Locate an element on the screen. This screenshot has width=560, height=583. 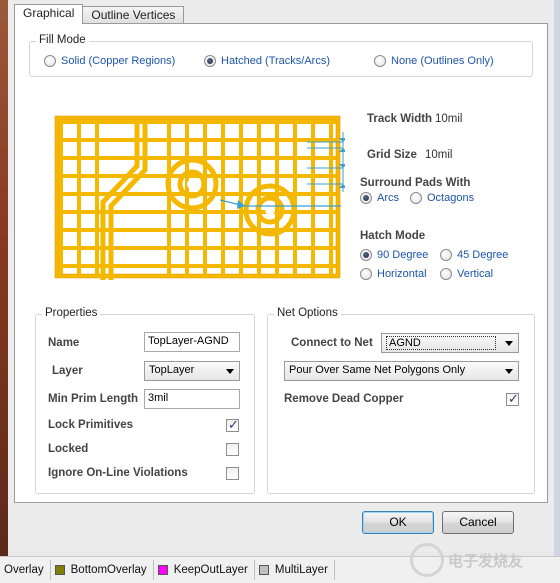
layer-tab-multilayer-label: MultiLayer is located at coordinates (301, 570).